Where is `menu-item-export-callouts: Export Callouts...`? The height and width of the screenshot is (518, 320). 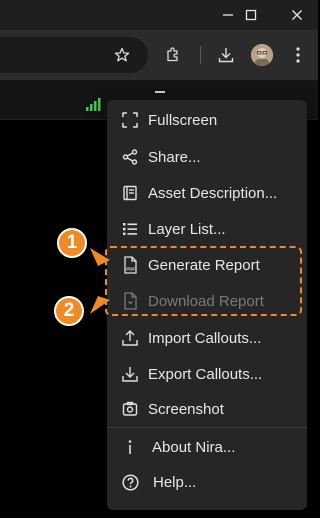 menu-item-export-callouts: Export Callouts... is located at coordinates (207, 374).